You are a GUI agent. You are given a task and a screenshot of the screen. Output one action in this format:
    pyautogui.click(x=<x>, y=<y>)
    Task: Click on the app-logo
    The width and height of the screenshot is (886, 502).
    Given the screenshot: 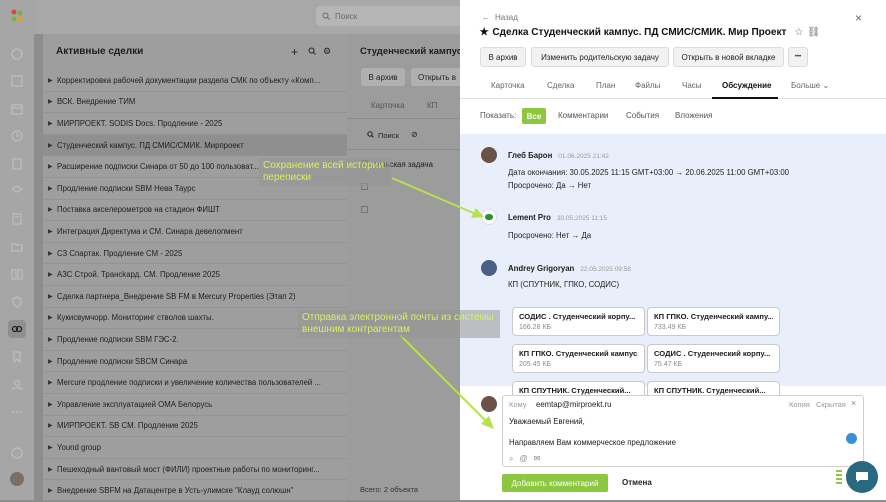 What is the action you would take?
    pyautogui.click(x=17, y=16)
    